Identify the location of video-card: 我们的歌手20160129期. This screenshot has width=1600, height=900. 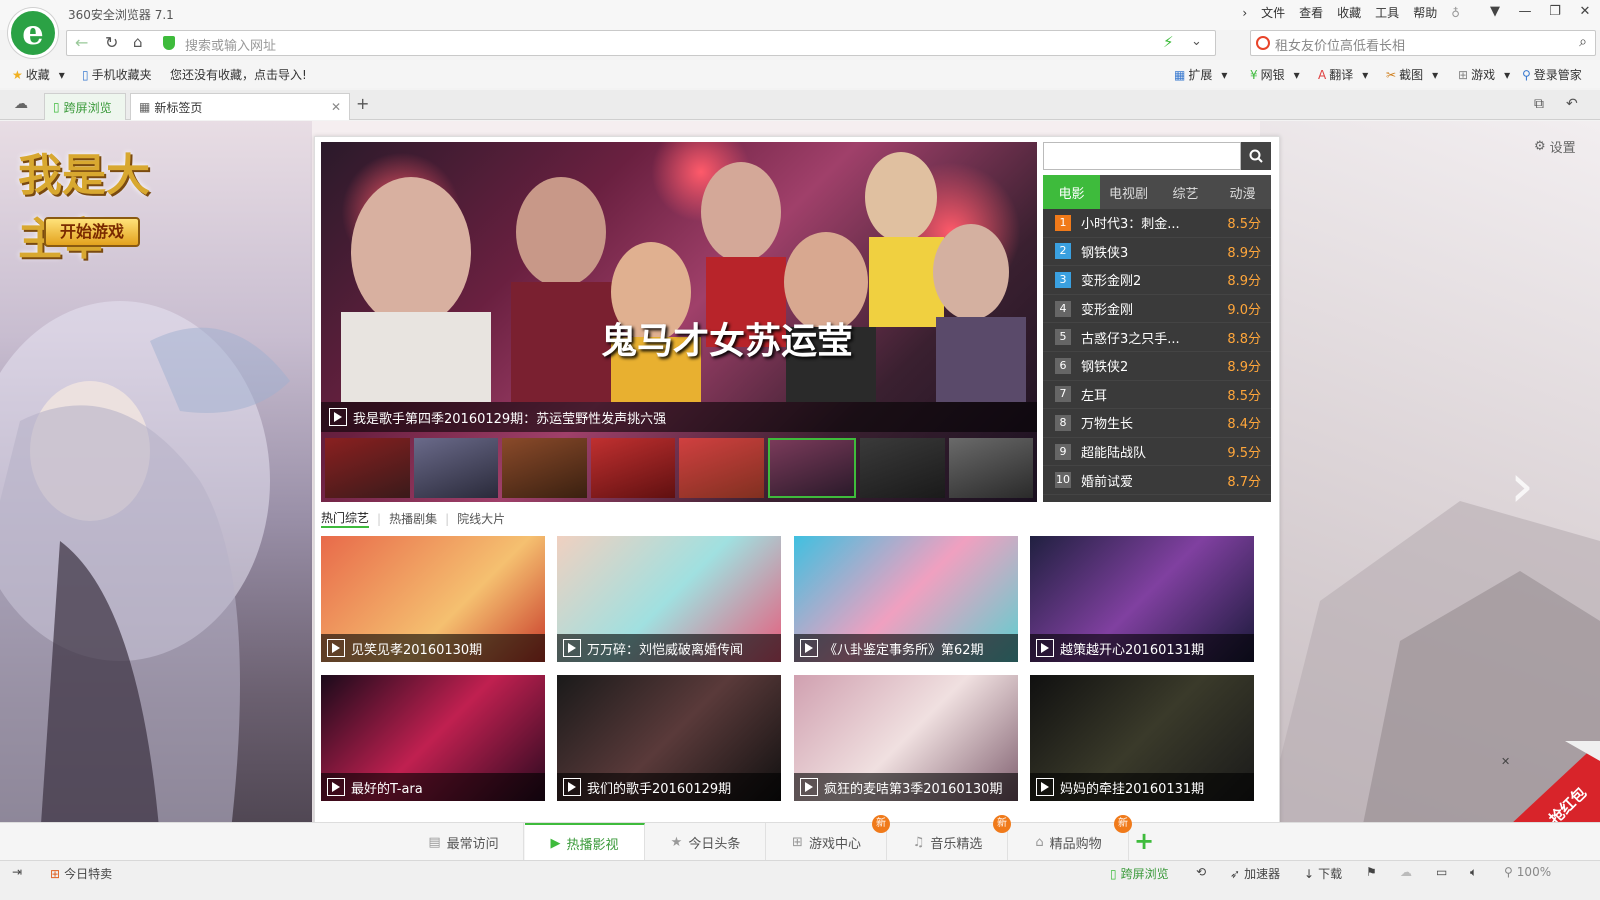
(669, 738).